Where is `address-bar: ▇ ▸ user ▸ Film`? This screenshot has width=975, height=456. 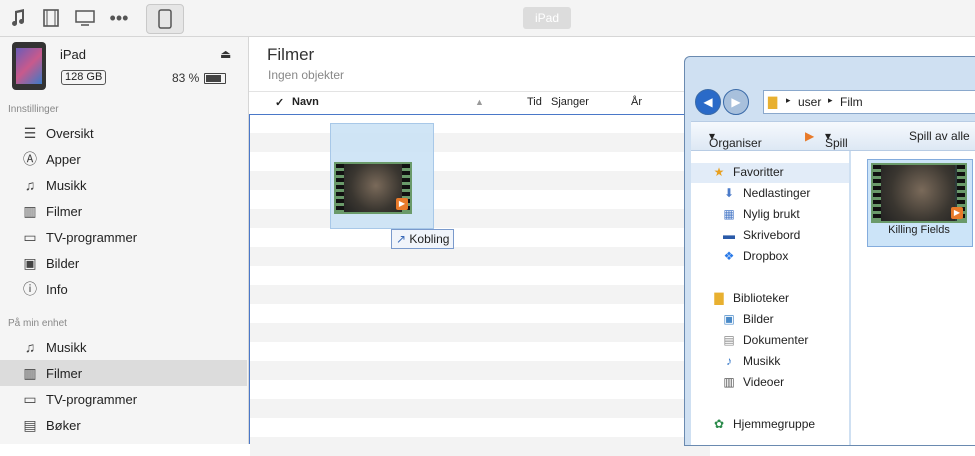
address-bar: ▇ ▸ user ▸ Film is located at coordinates (869, 102).